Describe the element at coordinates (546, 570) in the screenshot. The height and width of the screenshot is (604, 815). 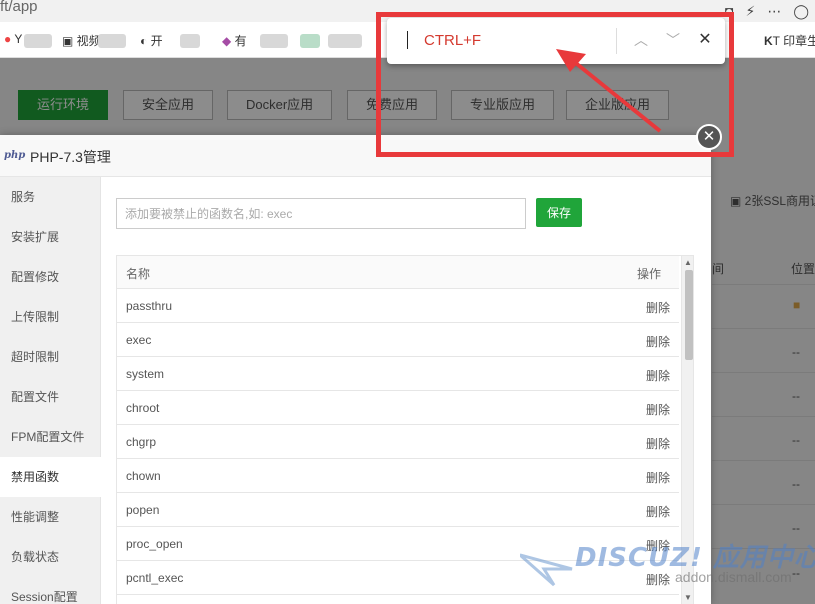
I see `watermark-bird-icon` at that location.